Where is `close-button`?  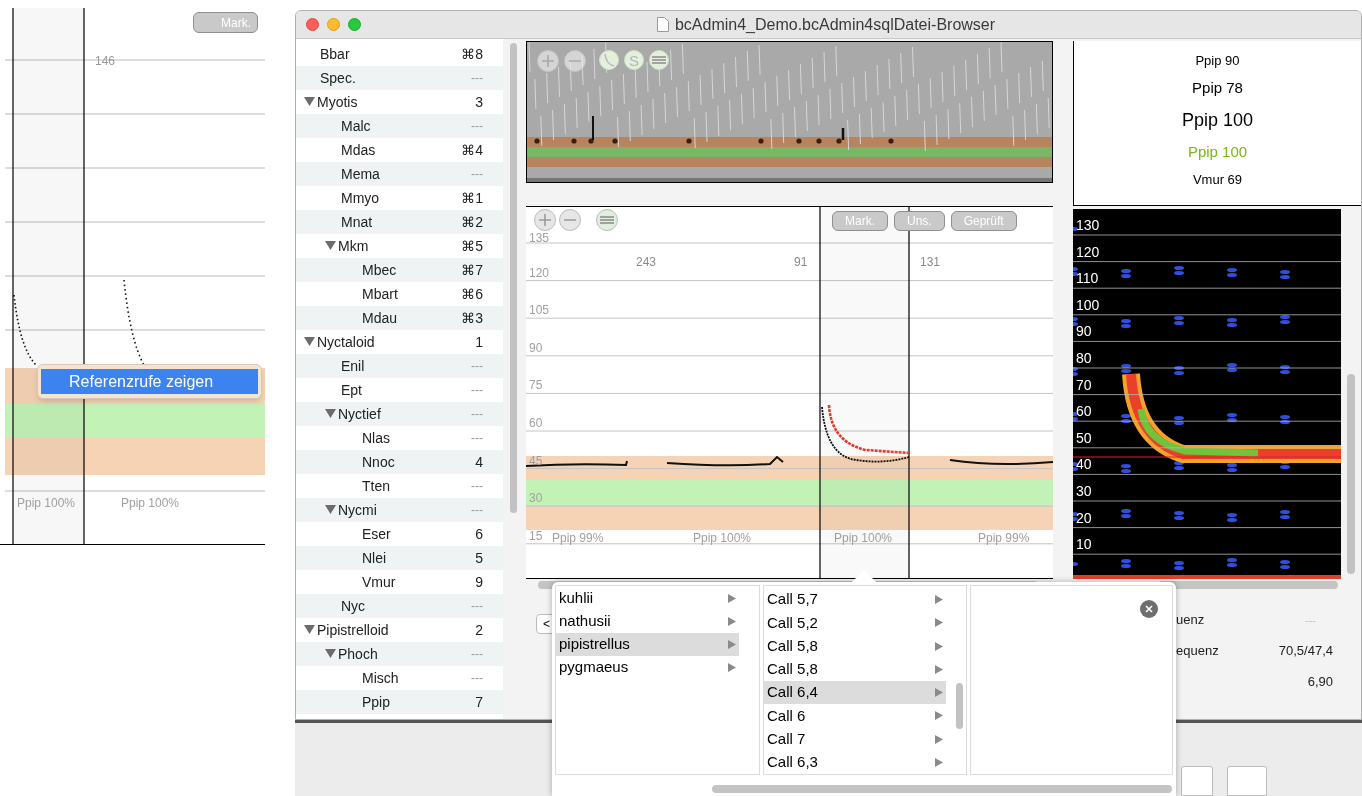 close-button is located at coordinates (1149, 609).